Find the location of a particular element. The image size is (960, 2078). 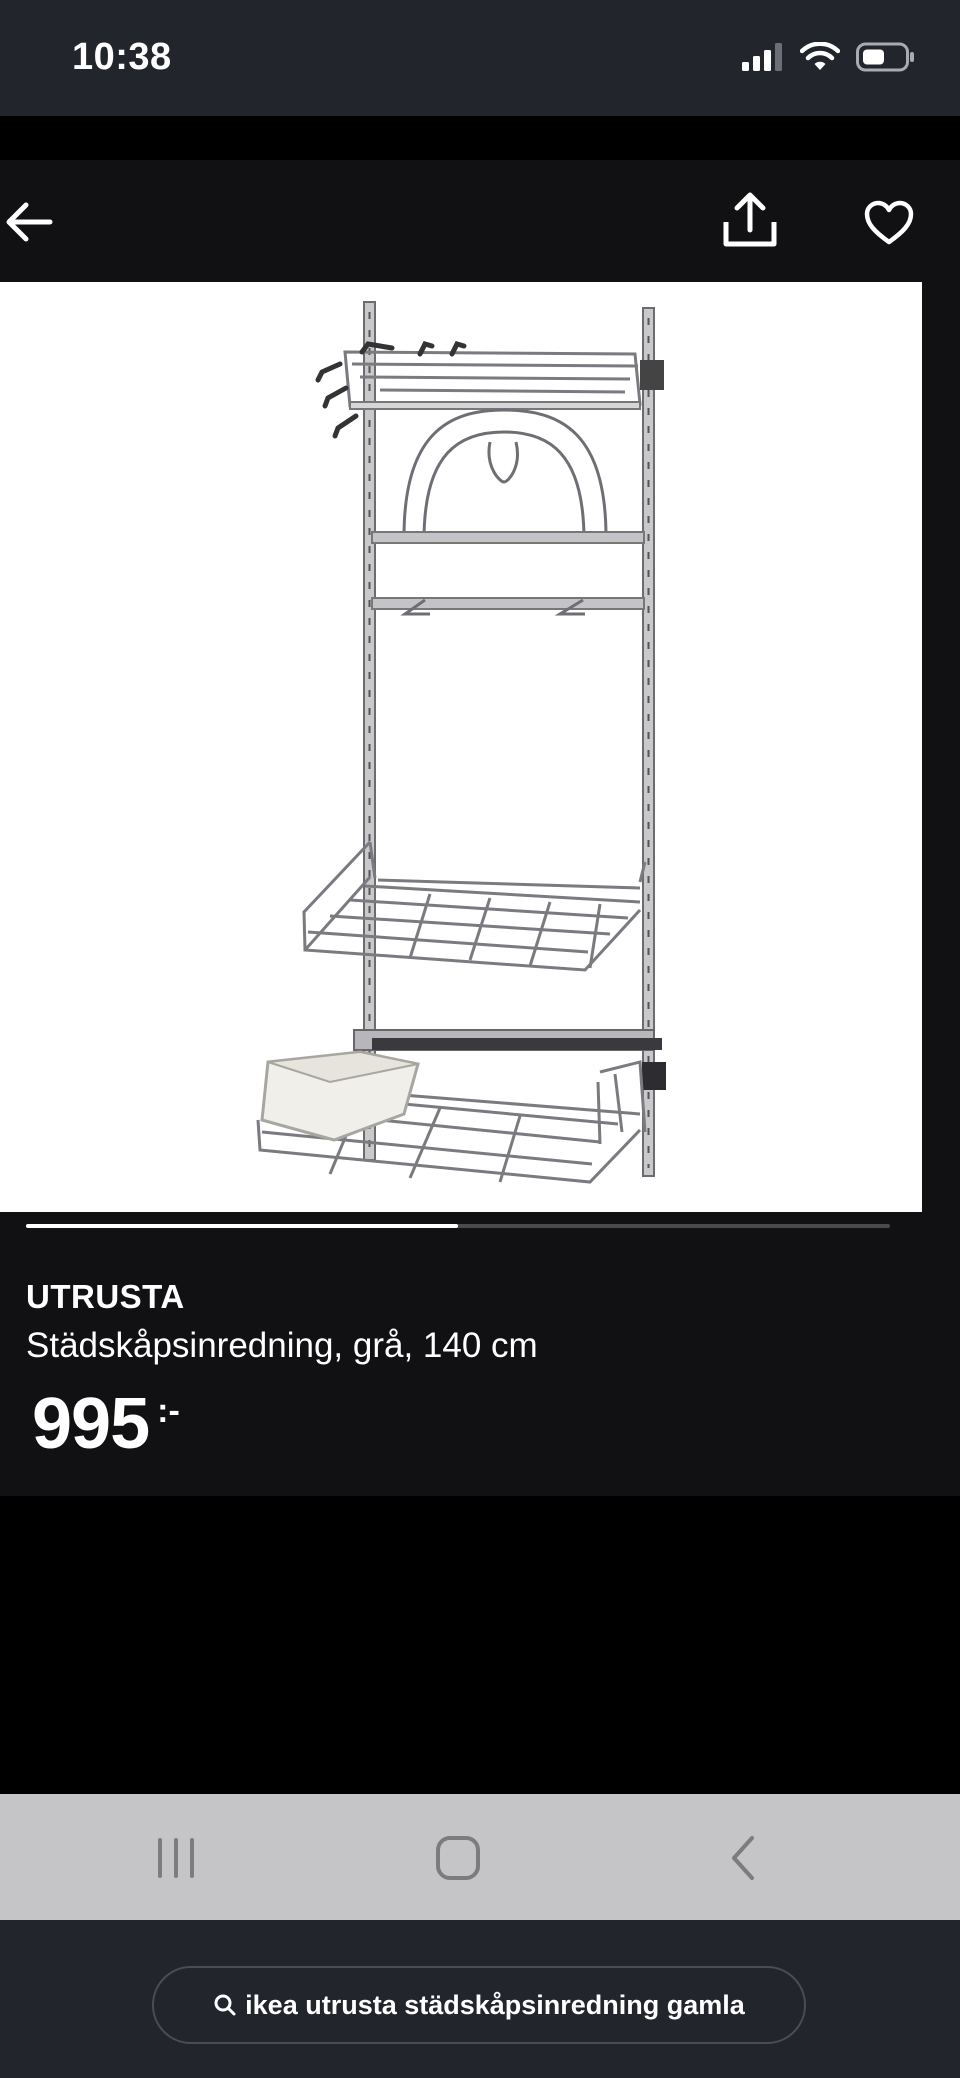

arrow-left-icon is located at coordinates (29, 222).